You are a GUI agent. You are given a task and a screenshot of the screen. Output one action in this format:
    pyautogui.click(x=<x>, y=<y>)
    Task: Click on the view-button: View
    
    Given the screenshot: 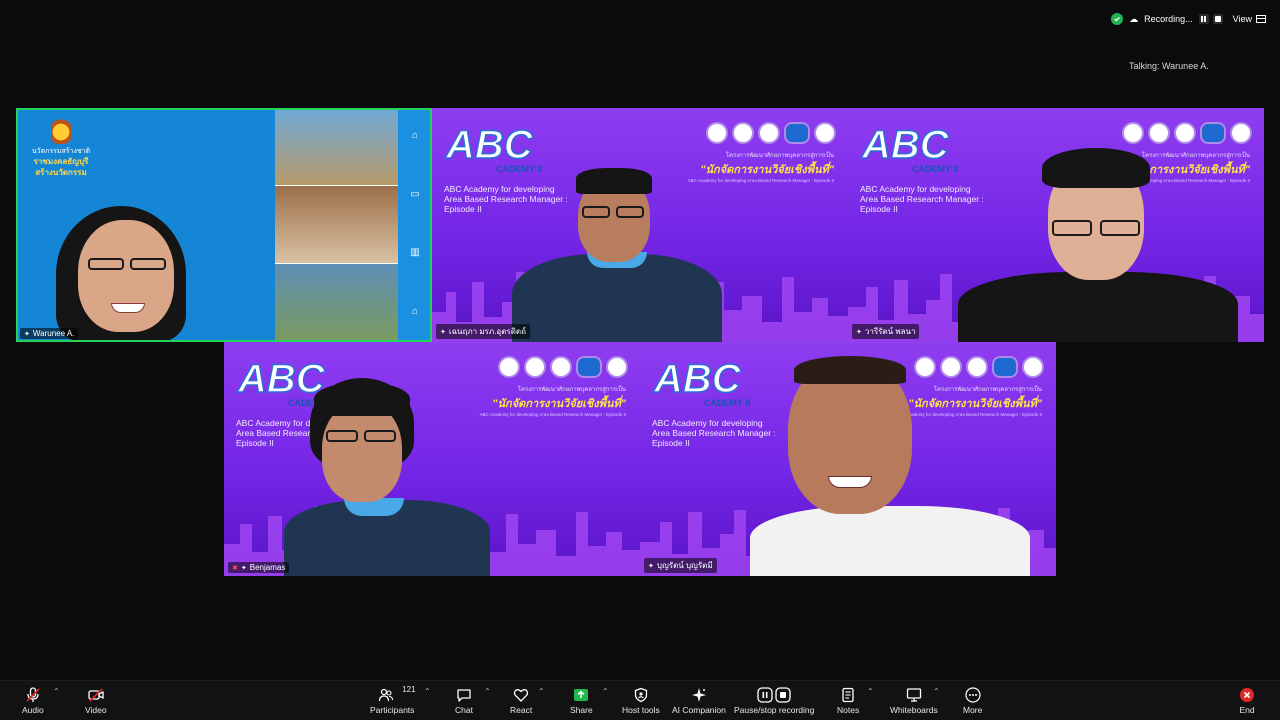 What is the action you would take?
    pyautogui.click(x=1249, y=19)
    